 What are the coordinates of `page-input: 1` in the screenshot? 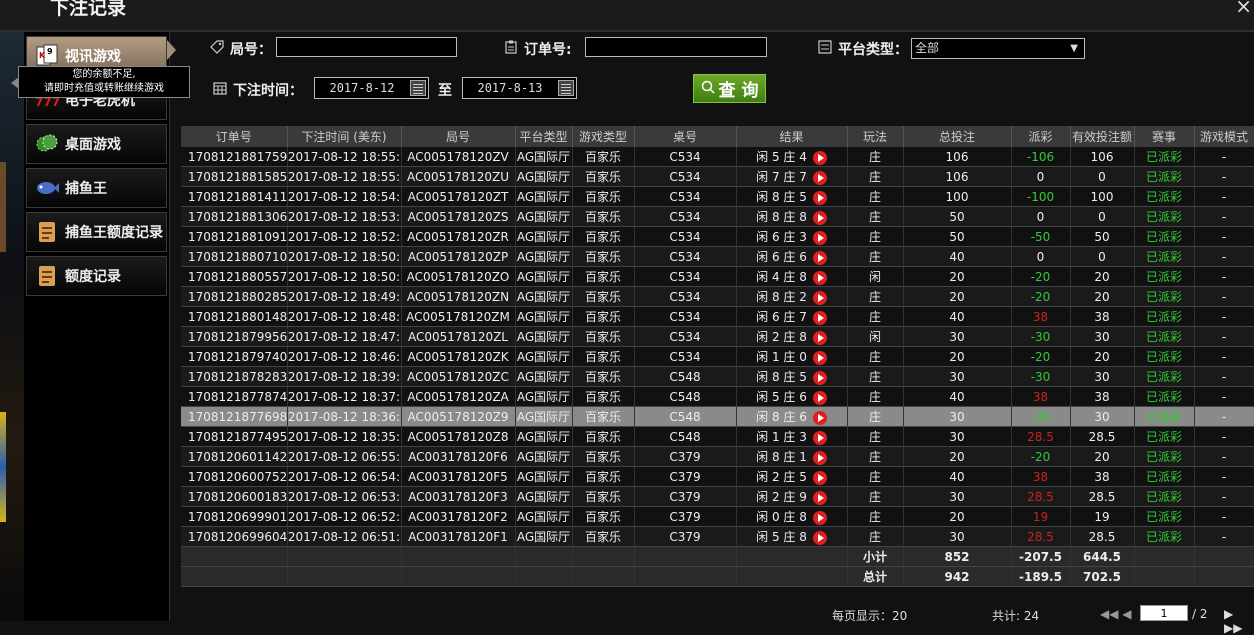 It's located at (1164, 613).